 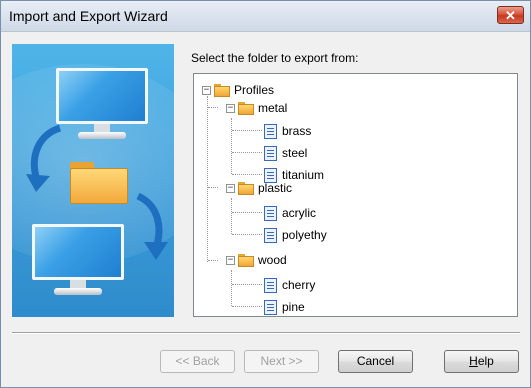 I want to click on back-button: << Back, so click(x=197, y=361).